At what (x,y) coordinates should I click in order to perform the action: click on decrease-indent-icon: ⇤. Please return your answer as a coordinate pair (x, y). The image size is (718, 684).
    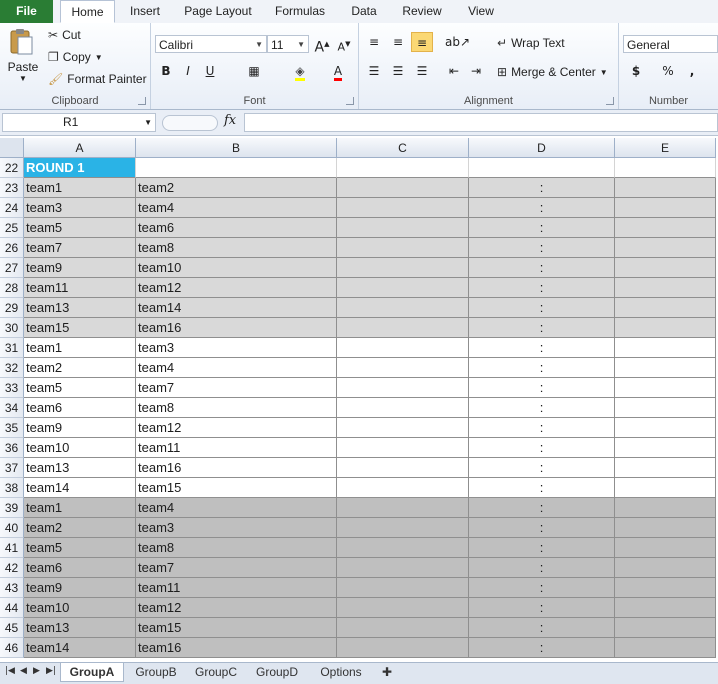
    Looking at the image, I should click on (454, 71).